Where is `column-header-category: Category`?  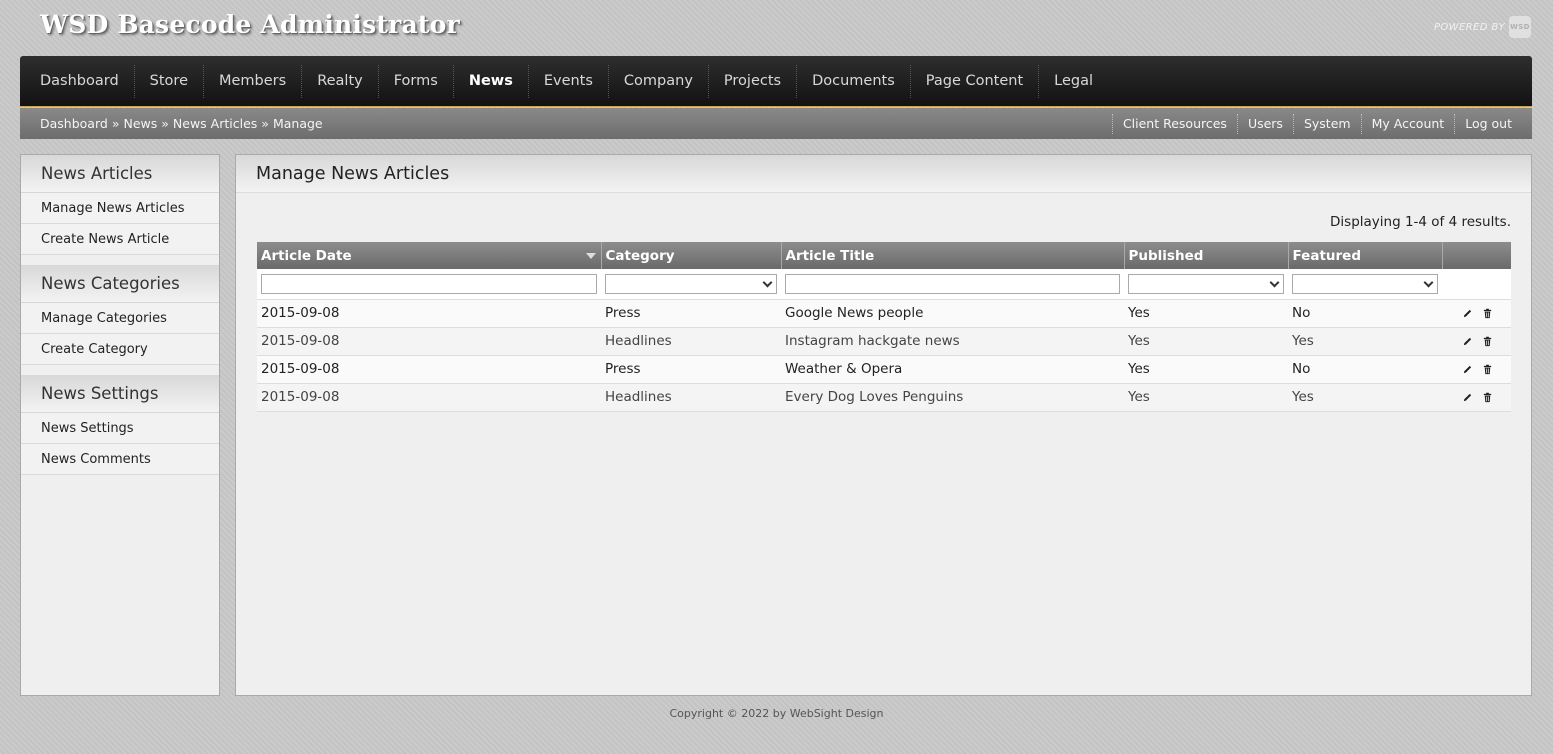 column-header-category: Category is located at coordinates (691, 255).